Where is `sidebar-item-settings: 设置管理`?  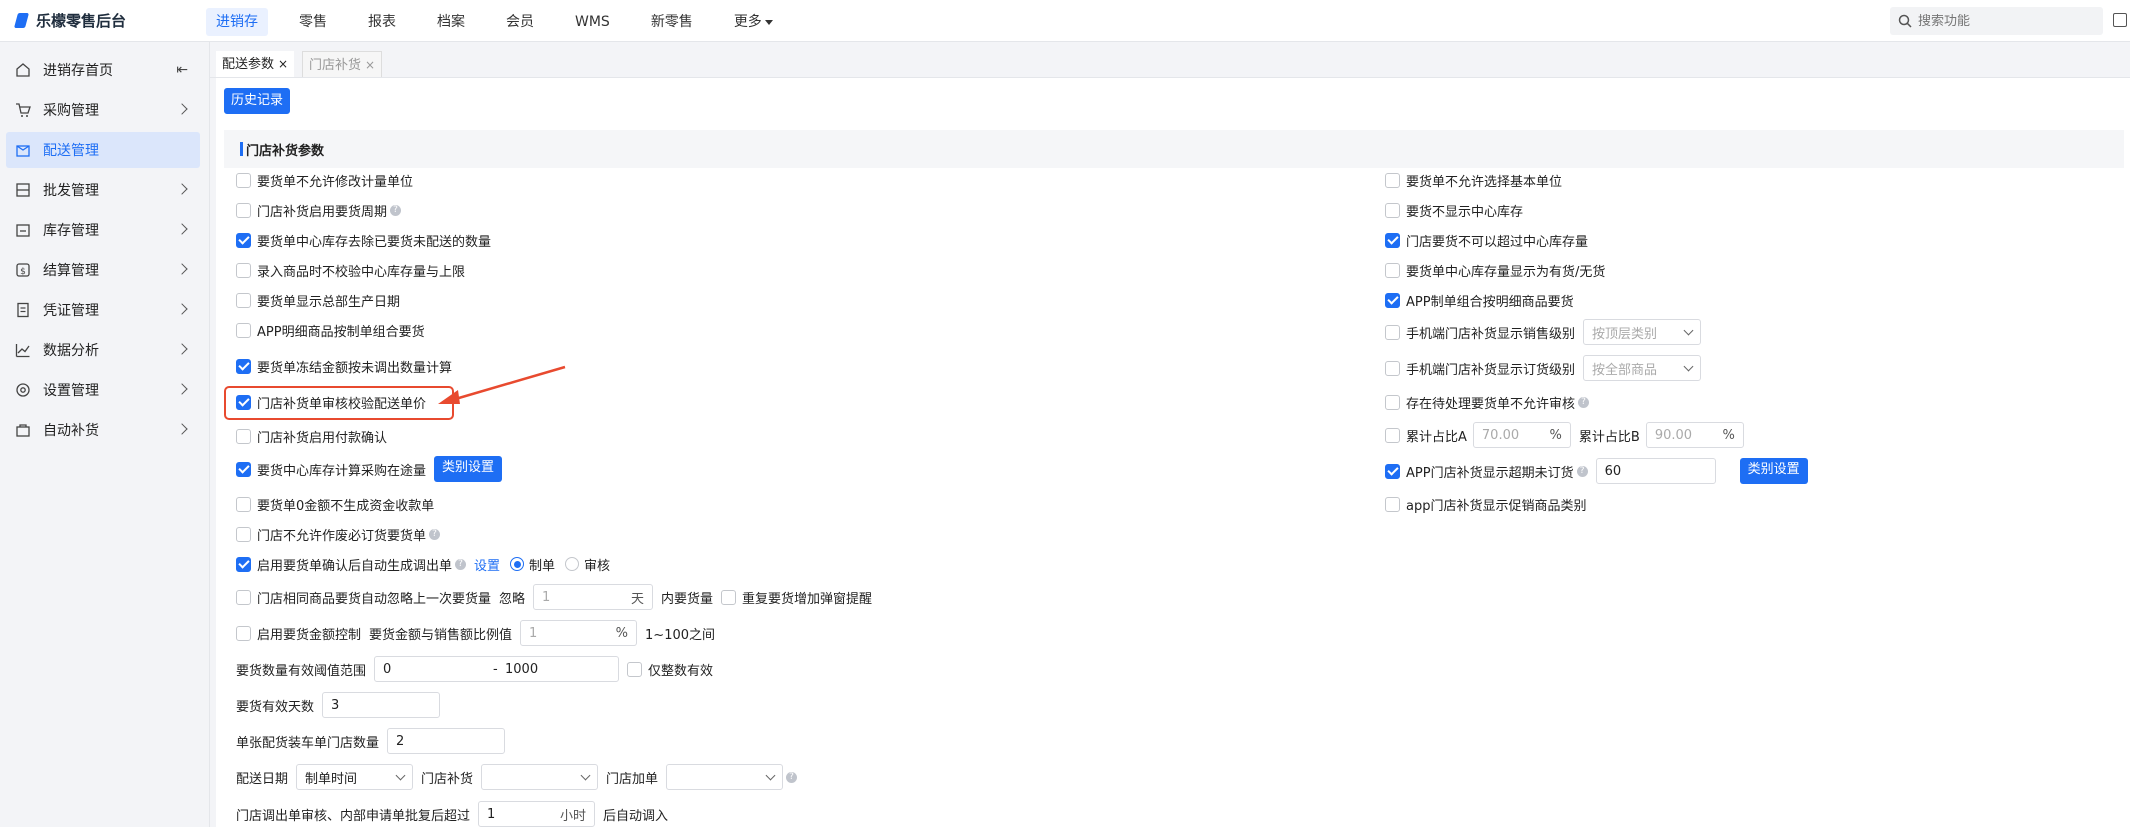 sidebar-item-settings: 设置管理 is located at coordinates (103, 390).